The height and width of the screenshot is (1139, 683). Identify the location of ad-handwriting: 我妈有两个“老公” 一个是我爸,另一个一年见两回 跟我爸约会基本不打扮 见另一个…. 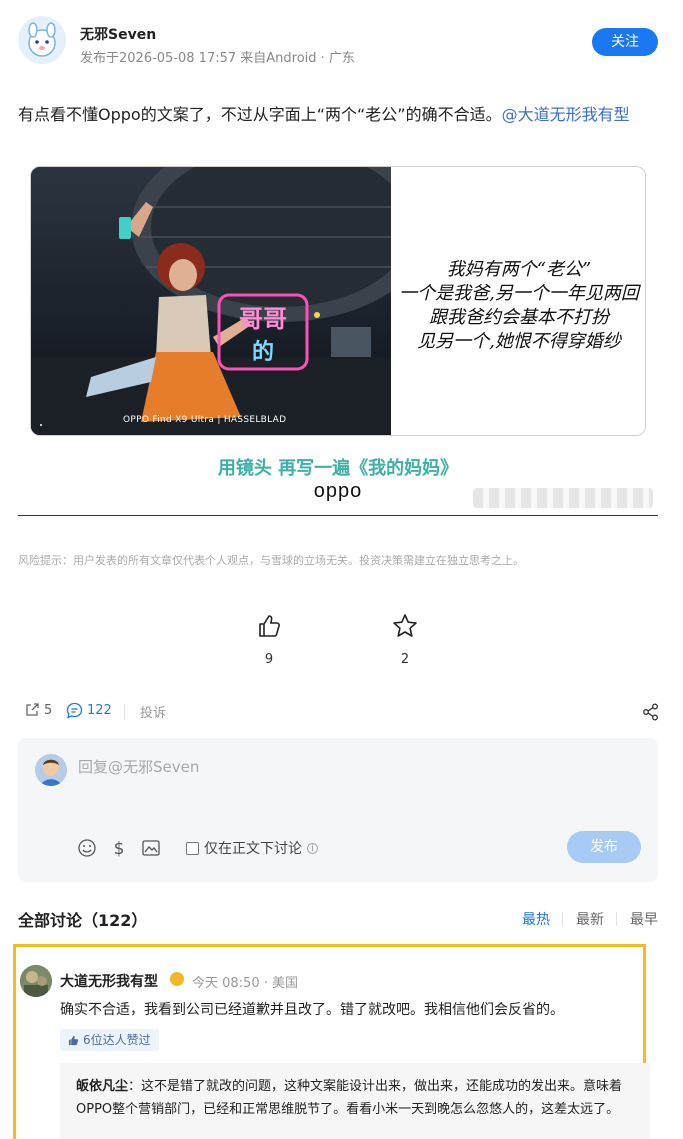
(518, 301).